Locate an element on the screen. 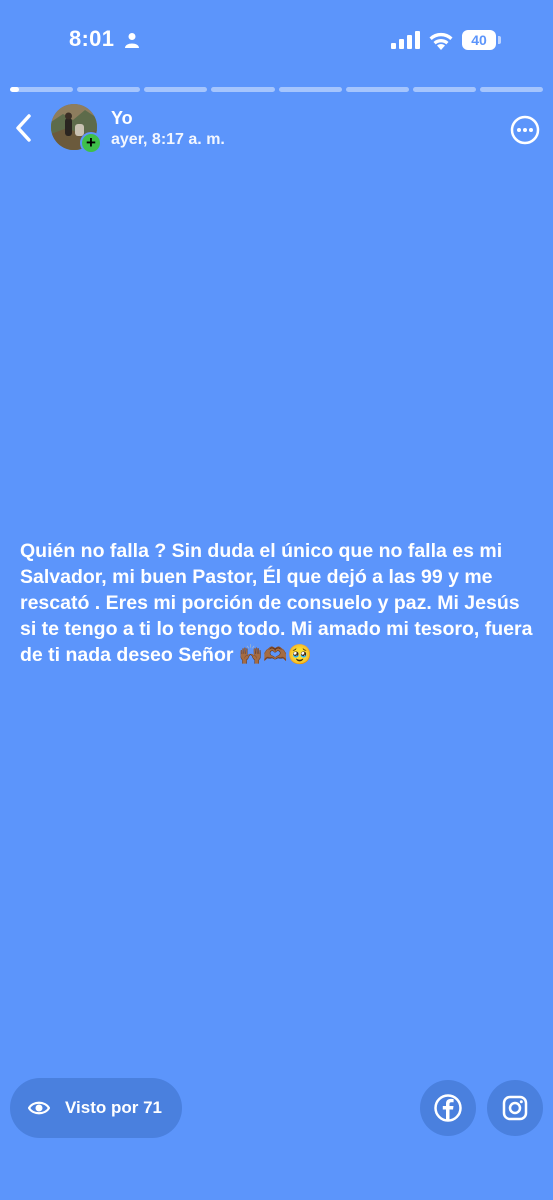 The image size is (553, 1200). share-facebook-button is located at coordinates (448, 1108).